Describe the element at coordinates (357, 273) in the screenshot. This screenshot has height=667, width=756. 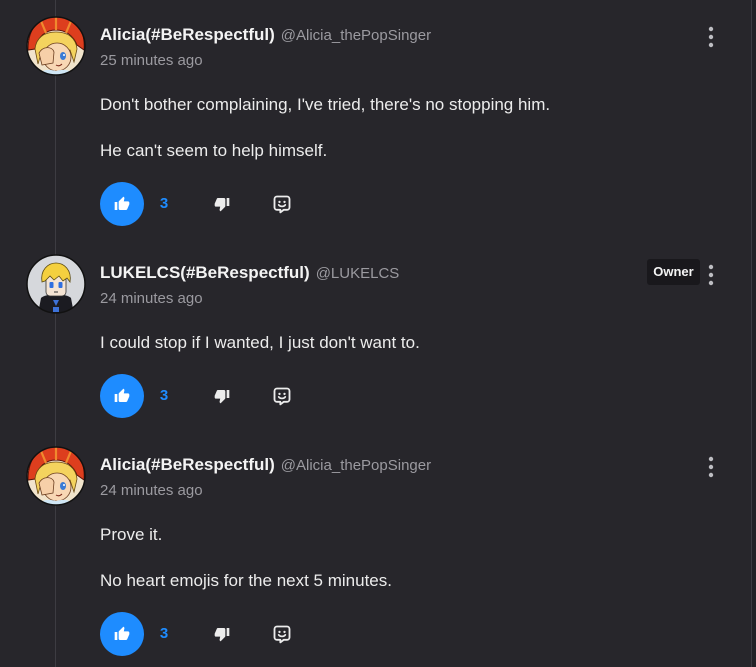
I see `author-handle: @LUKELCS` at that location.